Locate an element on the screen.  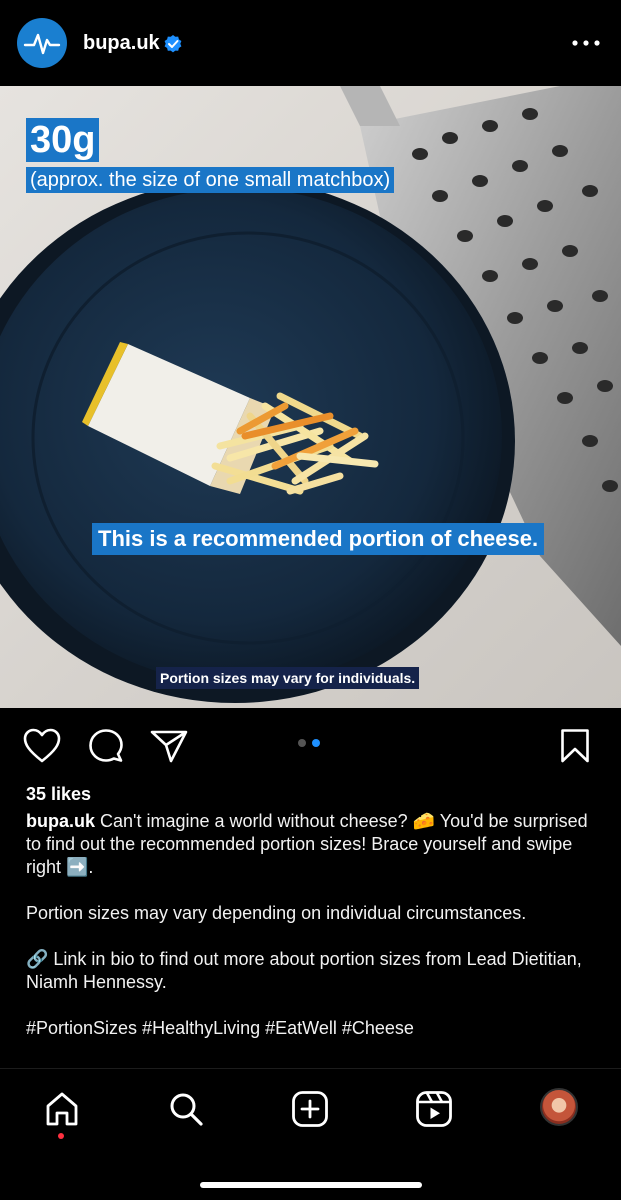
portion-disclaimer-label: Portion sizes may vary for individuals. is located at coordinates (288, 678).